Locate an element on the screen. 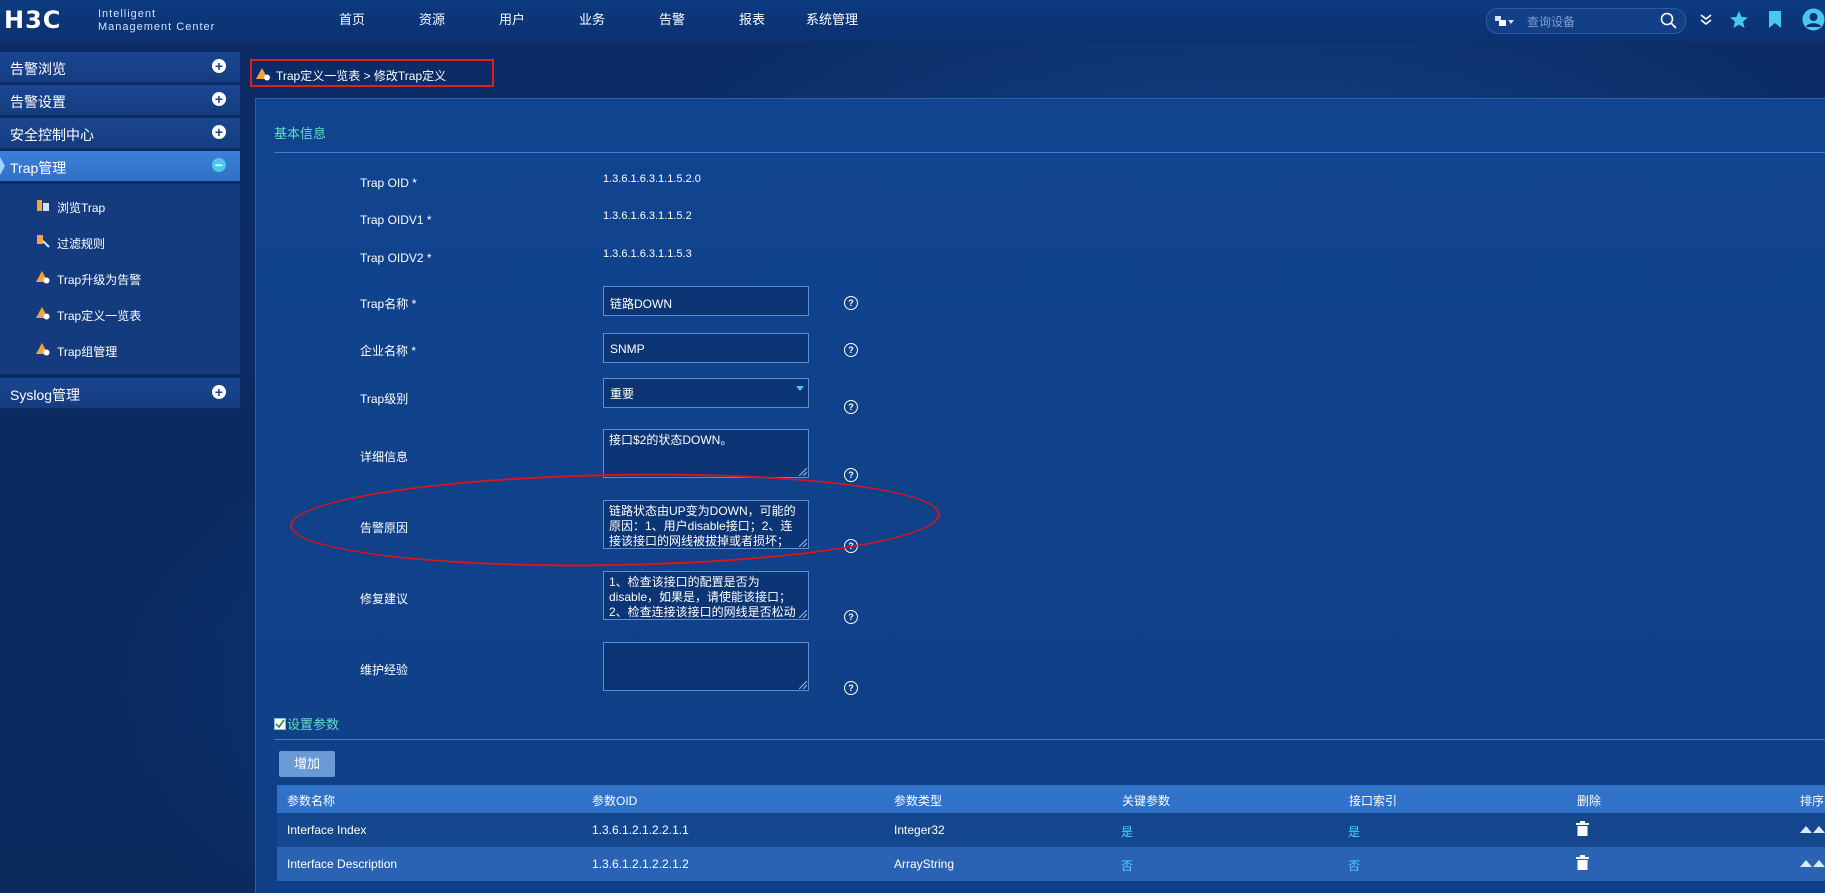 This screenshot has height=893, width=1825. search-icon is located at coordinates (1668, 20).